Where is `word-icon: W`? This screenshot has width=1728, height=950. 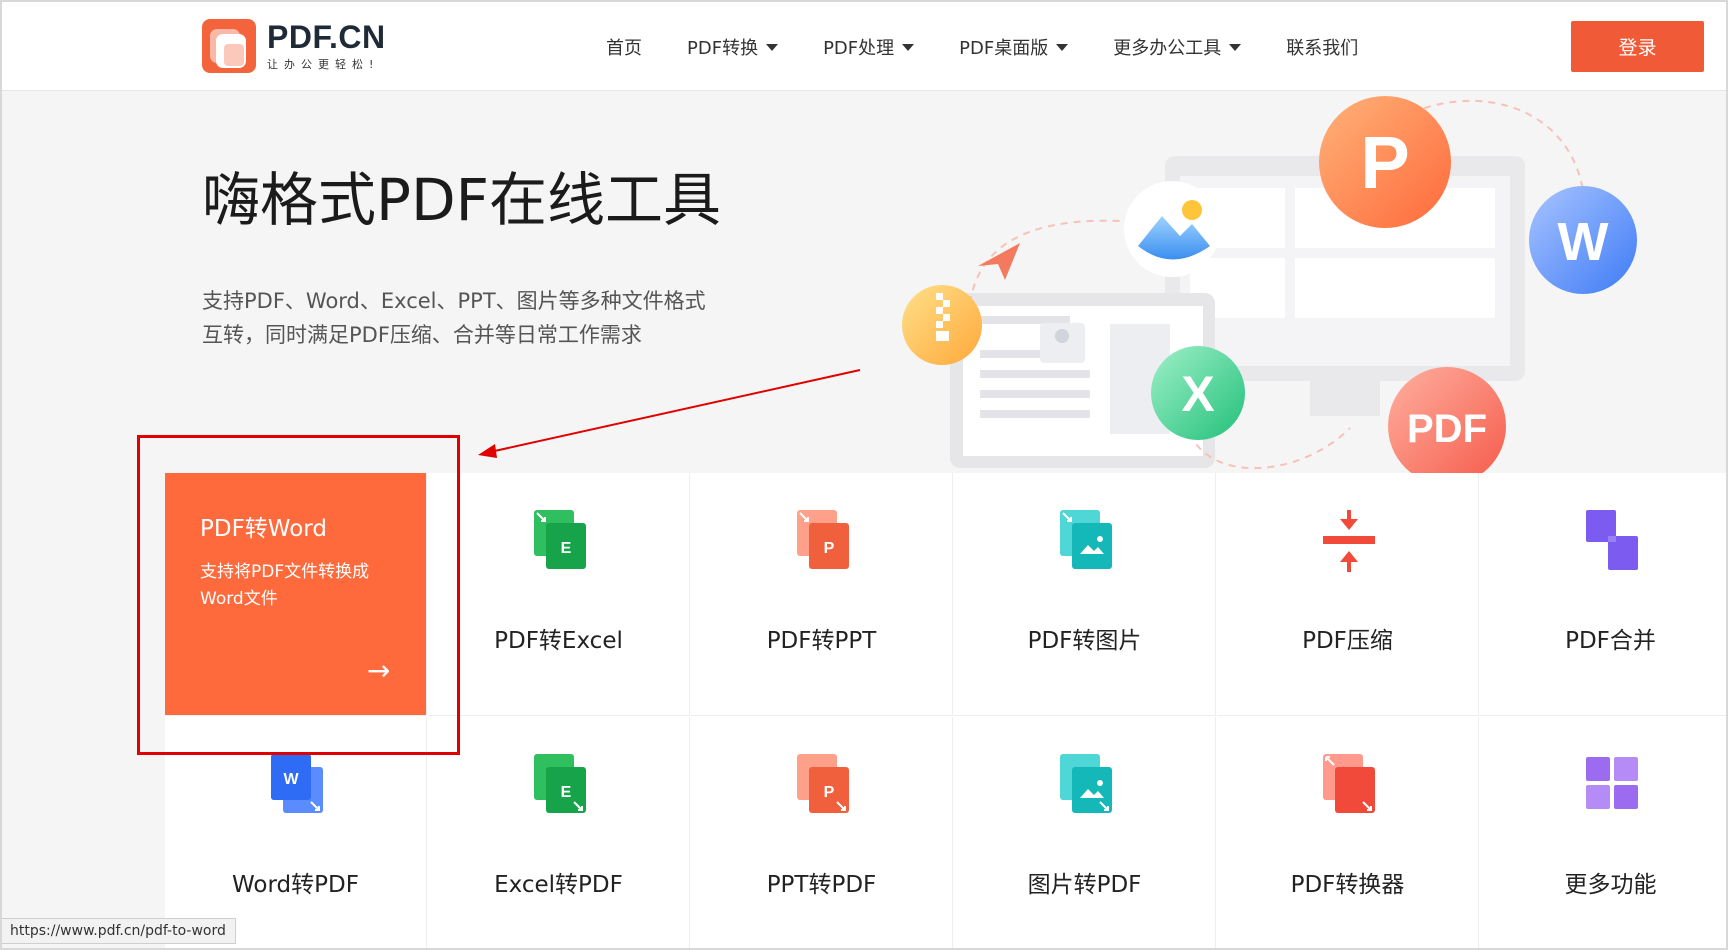
word-icon: W is located at coordinates (297, 785).